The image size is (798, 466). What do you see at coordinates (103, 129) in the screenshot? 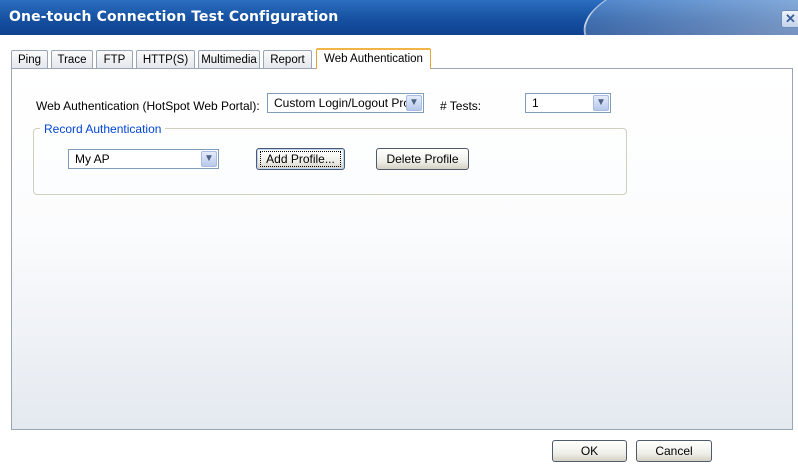
I see `record-authentication-label: Record Authentication` at bounding box center [103, 129].